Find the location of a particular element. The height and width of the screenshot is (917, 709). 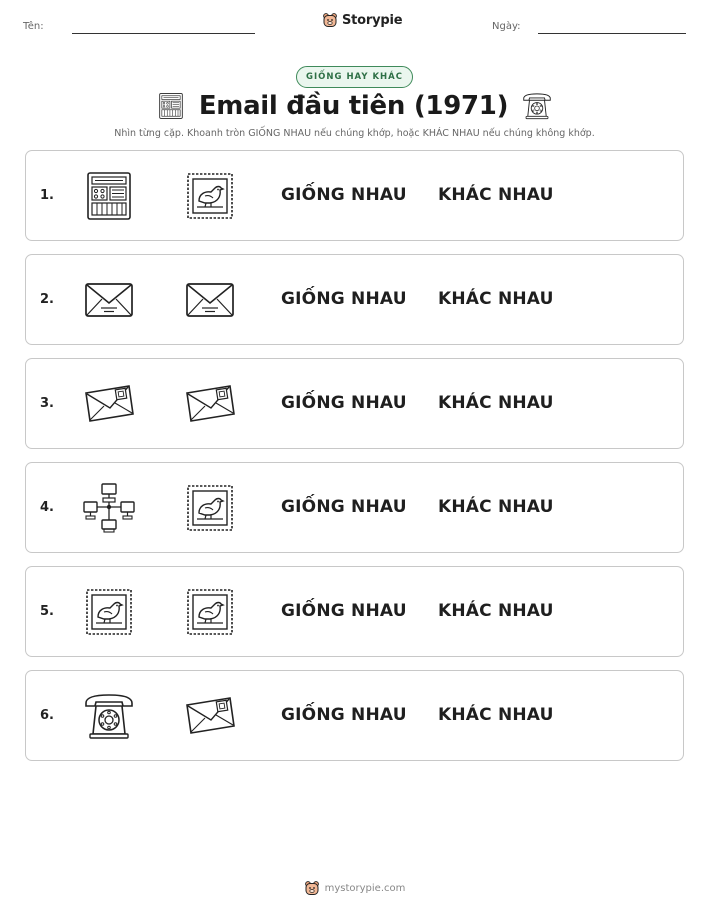

storypie-logo: Storypie is located at coordinates (362, 20).